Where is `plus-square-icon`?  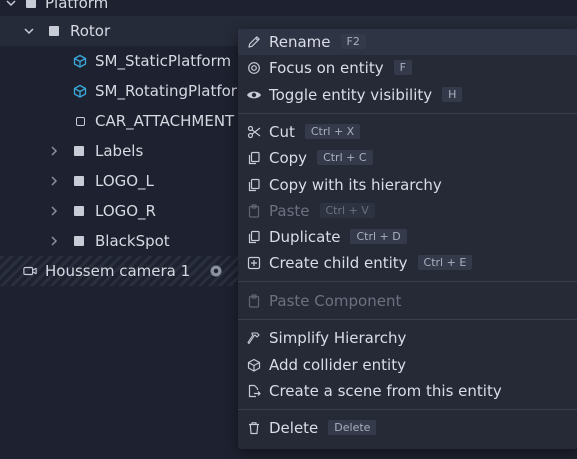 plus-square-icon is located at coordinates (254, 263).